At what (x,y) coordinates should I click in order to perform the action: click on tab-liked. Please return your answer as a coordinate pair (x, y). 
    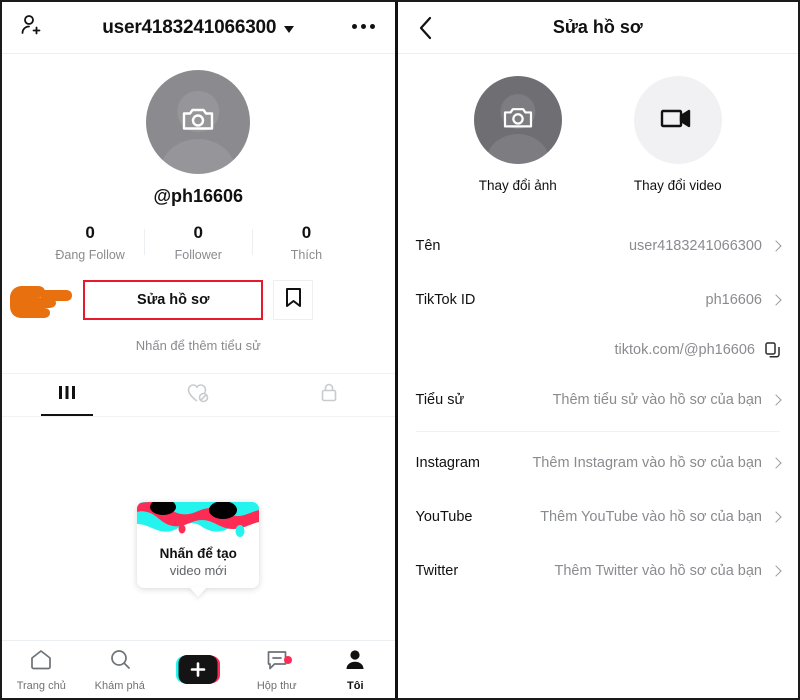
    Looking at the image, I should click on (198, 395).